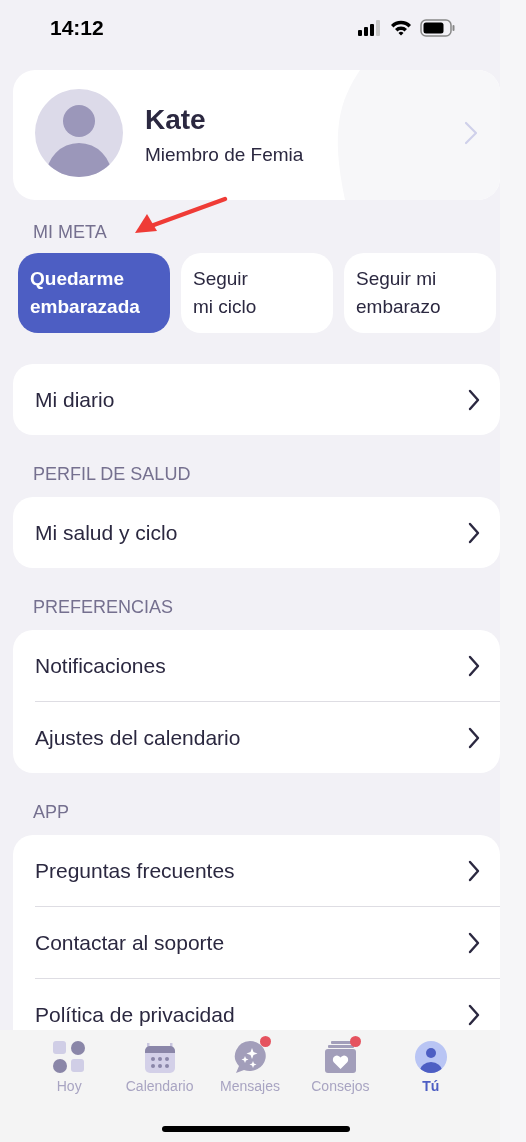 This screenshot has width=526, height=1142. I want to click on profile-icon, so click(430, 1057).